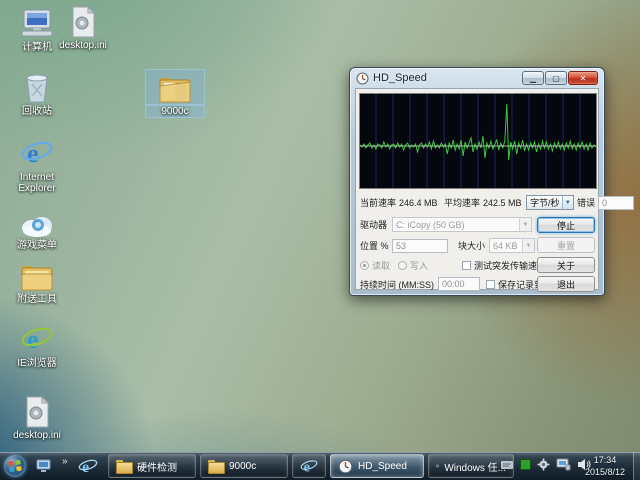 The width and height of the screenshot is (640, 480). I want to click on desktop-icon-label: Internet Explorer, so click(37, 183).